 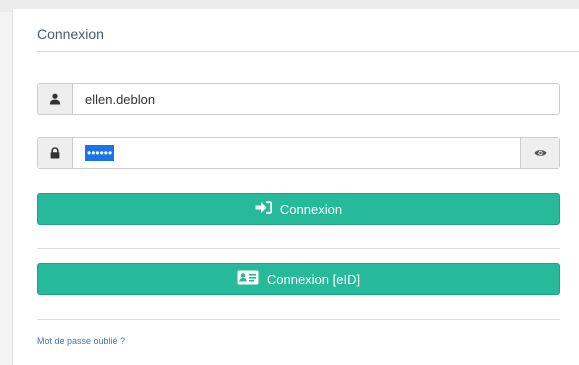 What do you see at coordinates (311, 209) in the screenshot?
I see `login-button-label: Connexion` at bounding box center [311, 209].